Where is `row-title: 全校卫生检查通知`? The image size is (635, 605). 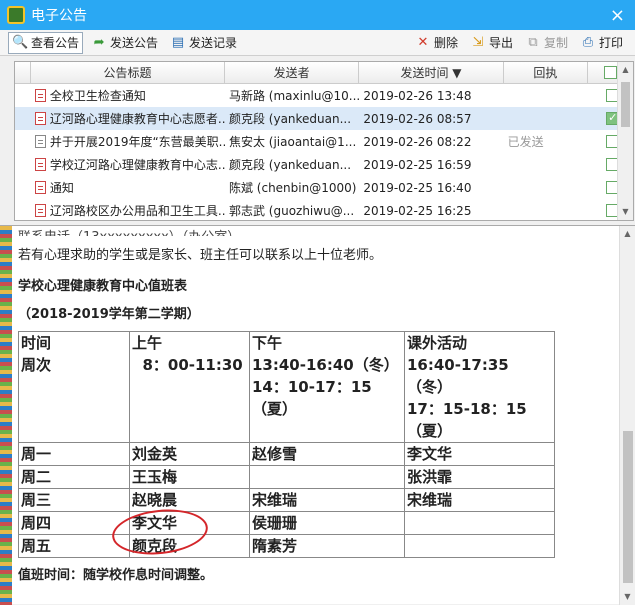
row-title: 全校卫生检查通知 is located at coordinates (128, 95).